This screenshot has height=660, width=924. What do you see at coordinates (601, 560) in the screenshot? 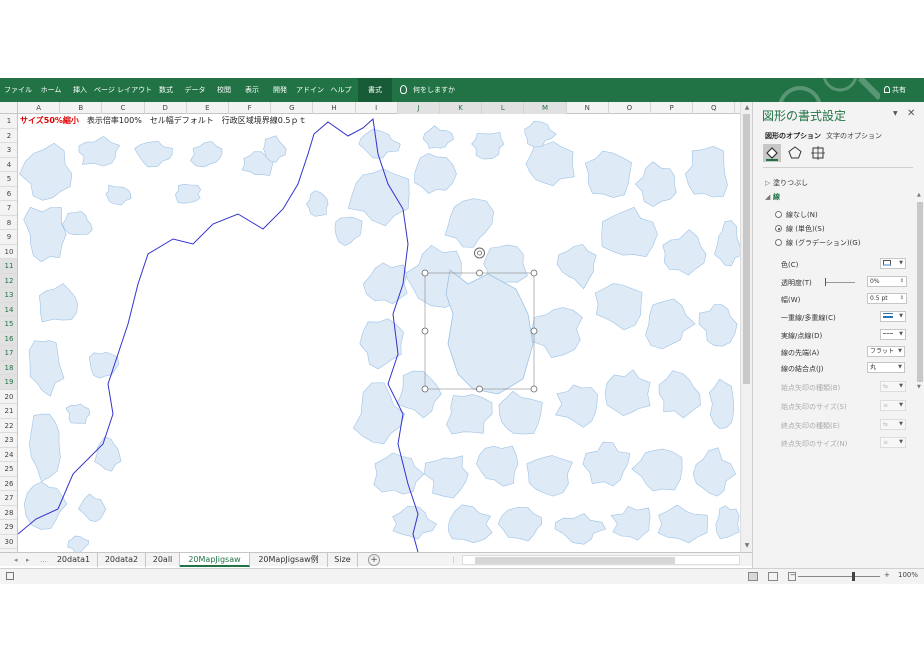
I see `horizontal-scrollbar` at bounding box center [601, 560].